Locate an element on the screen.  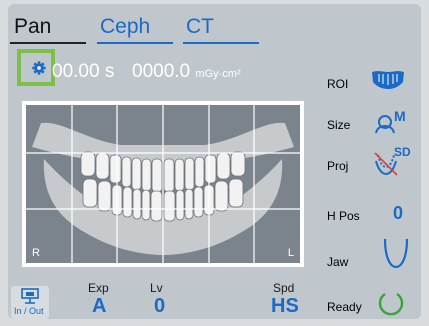
size-button: M is located at coordinates (394, 122).